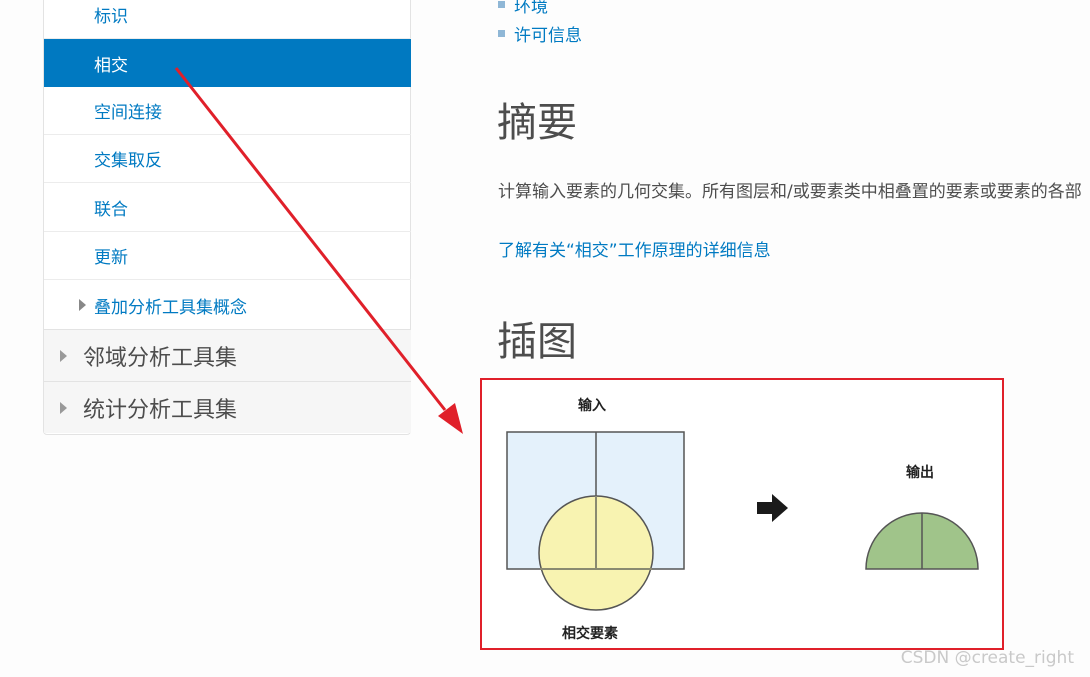  I want to click on toc-item-environments: 环境, so click(523, 8).